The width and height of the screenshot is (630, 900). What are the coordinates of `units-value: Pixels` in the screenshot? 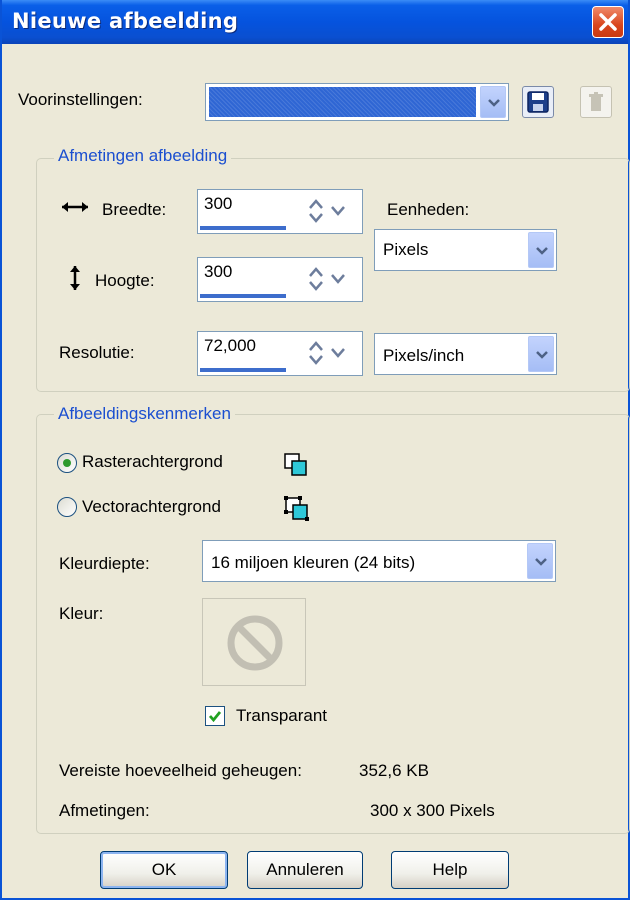 It's located at (406, 249).